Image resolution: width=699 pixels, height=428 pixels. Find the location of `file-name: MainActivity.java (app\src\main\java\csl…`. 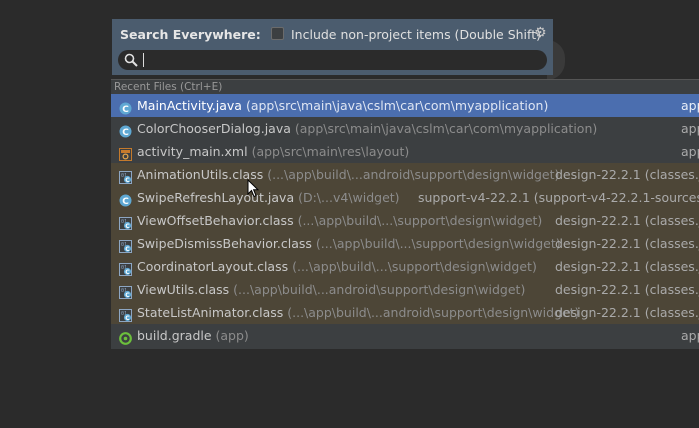

file-name: MainActivity.java (app\src\main\java\csl… is located at coordinates (343, 105).